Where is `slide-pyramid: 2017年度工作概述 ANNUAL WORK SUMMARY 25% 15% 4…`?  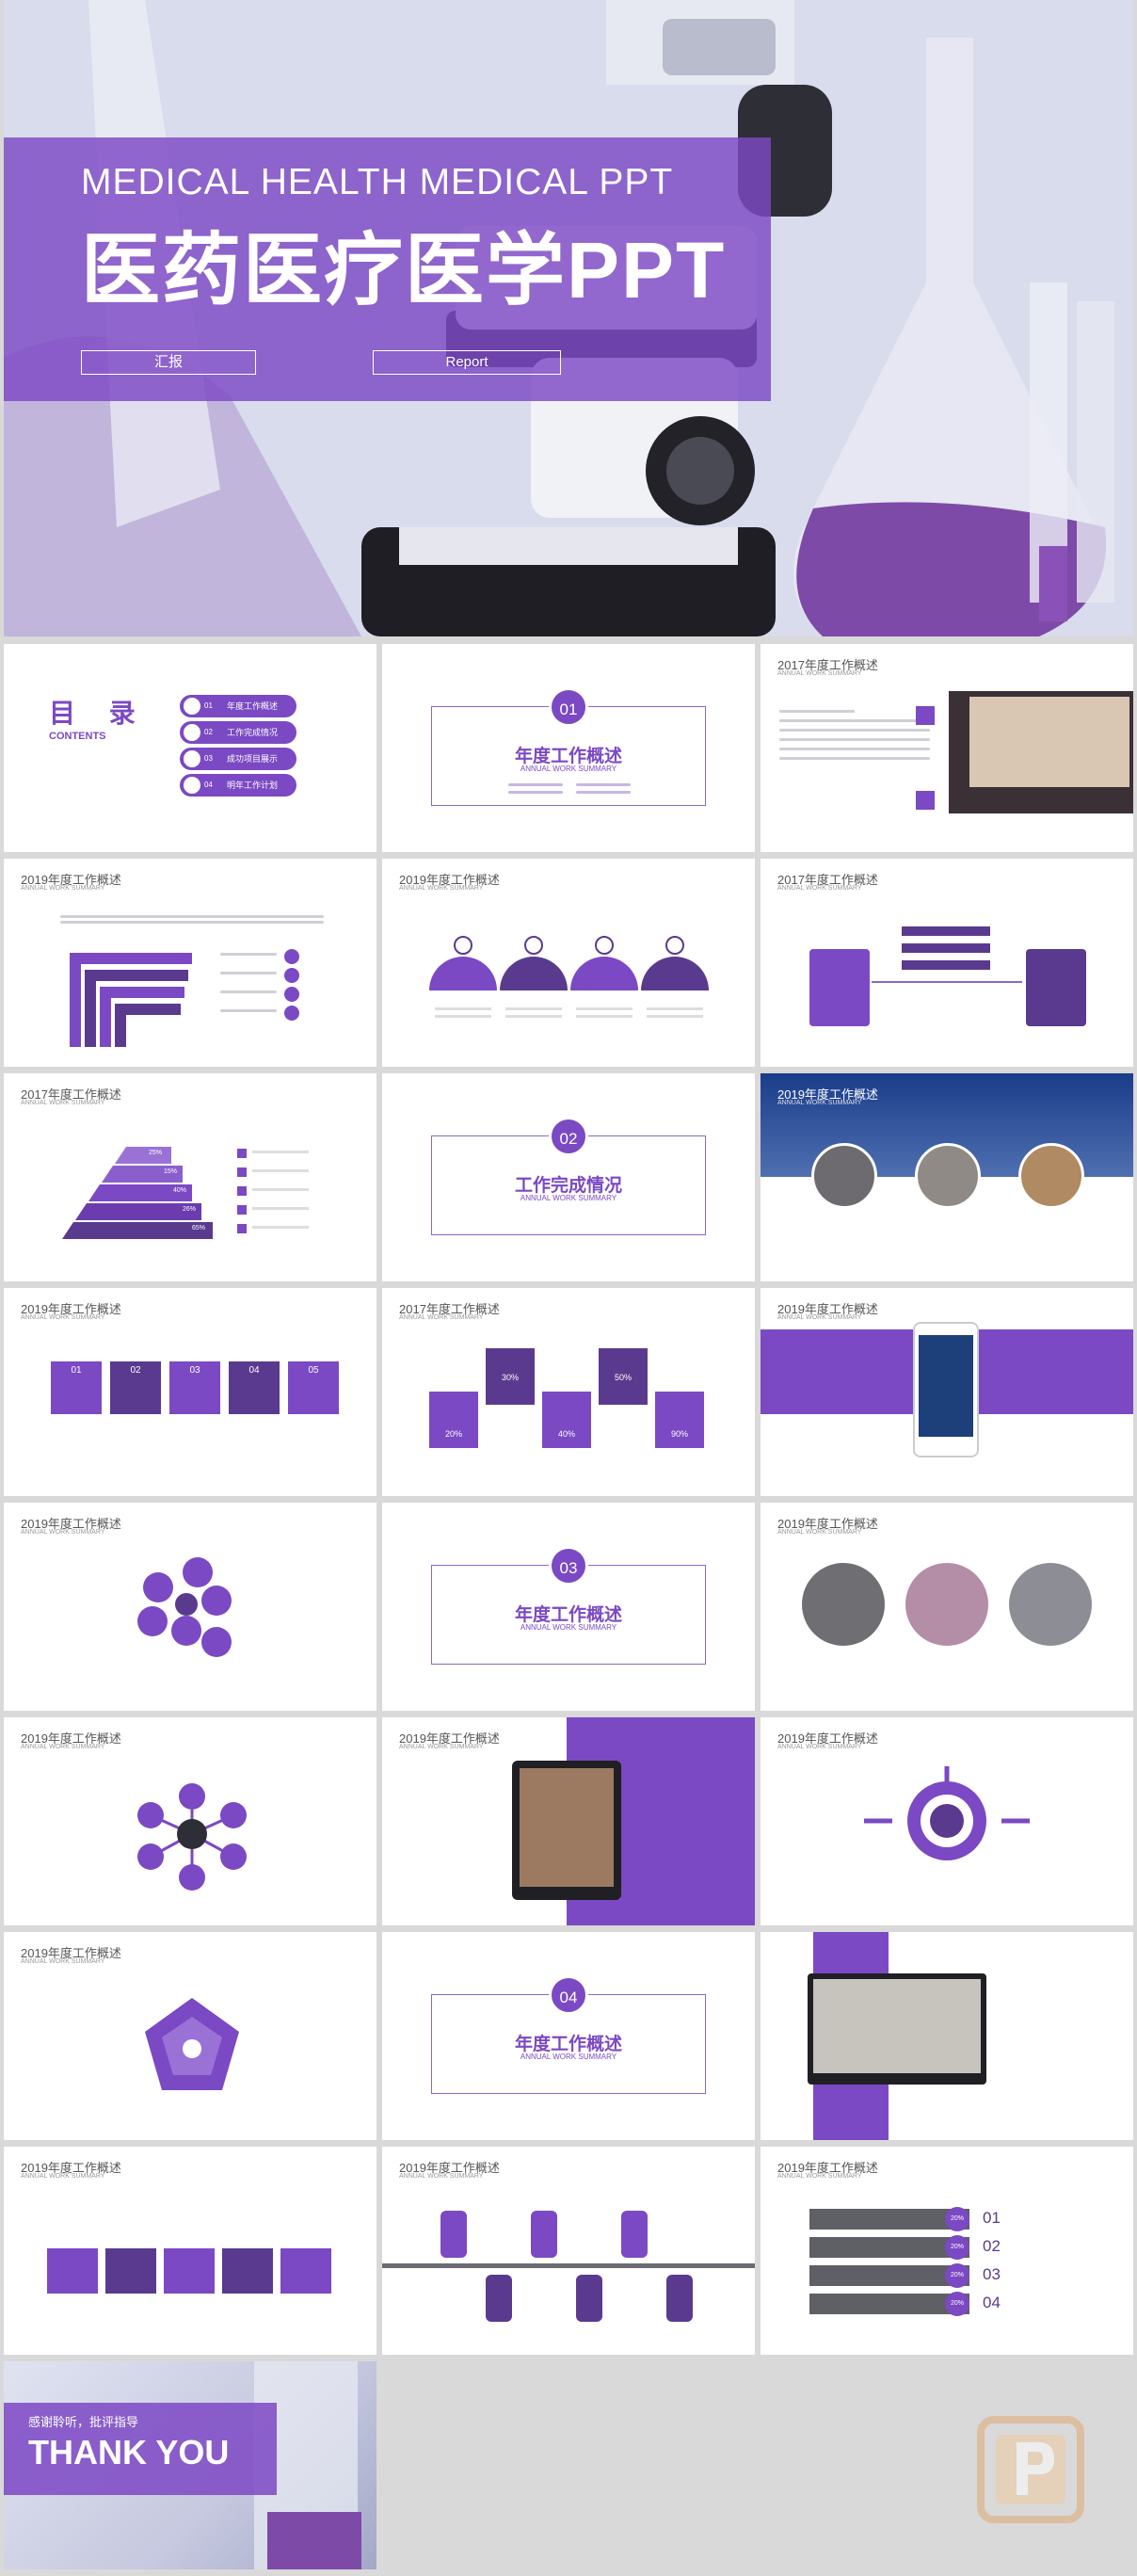 slide-pyramid: 2017年度工作概述 ANNUAL WORK SUMMARY 25% 15% 4… is located at coordinates (190, 1177).